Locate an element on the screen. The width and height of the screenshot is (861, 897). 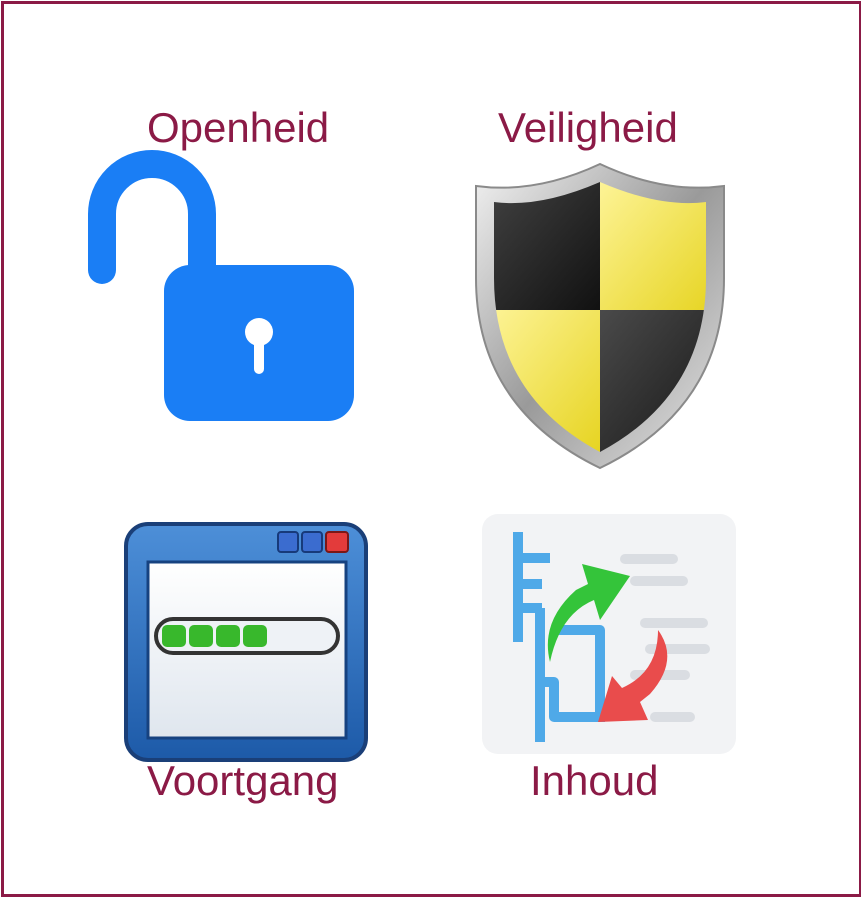
tile-label-voortgang: Voortgang is located at coordinates (243, 780).